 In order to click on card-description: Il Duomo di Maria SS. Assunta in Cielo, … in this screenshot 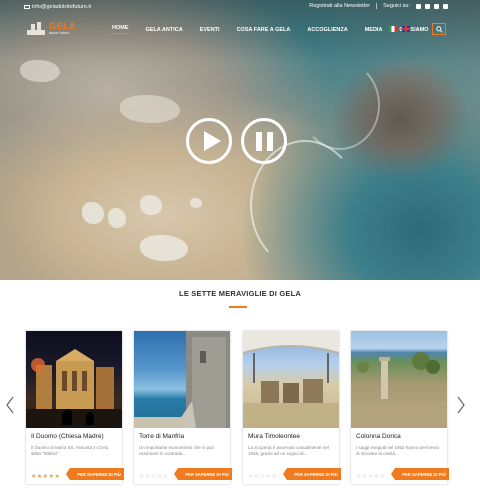, I will do `click(70, 450)`.